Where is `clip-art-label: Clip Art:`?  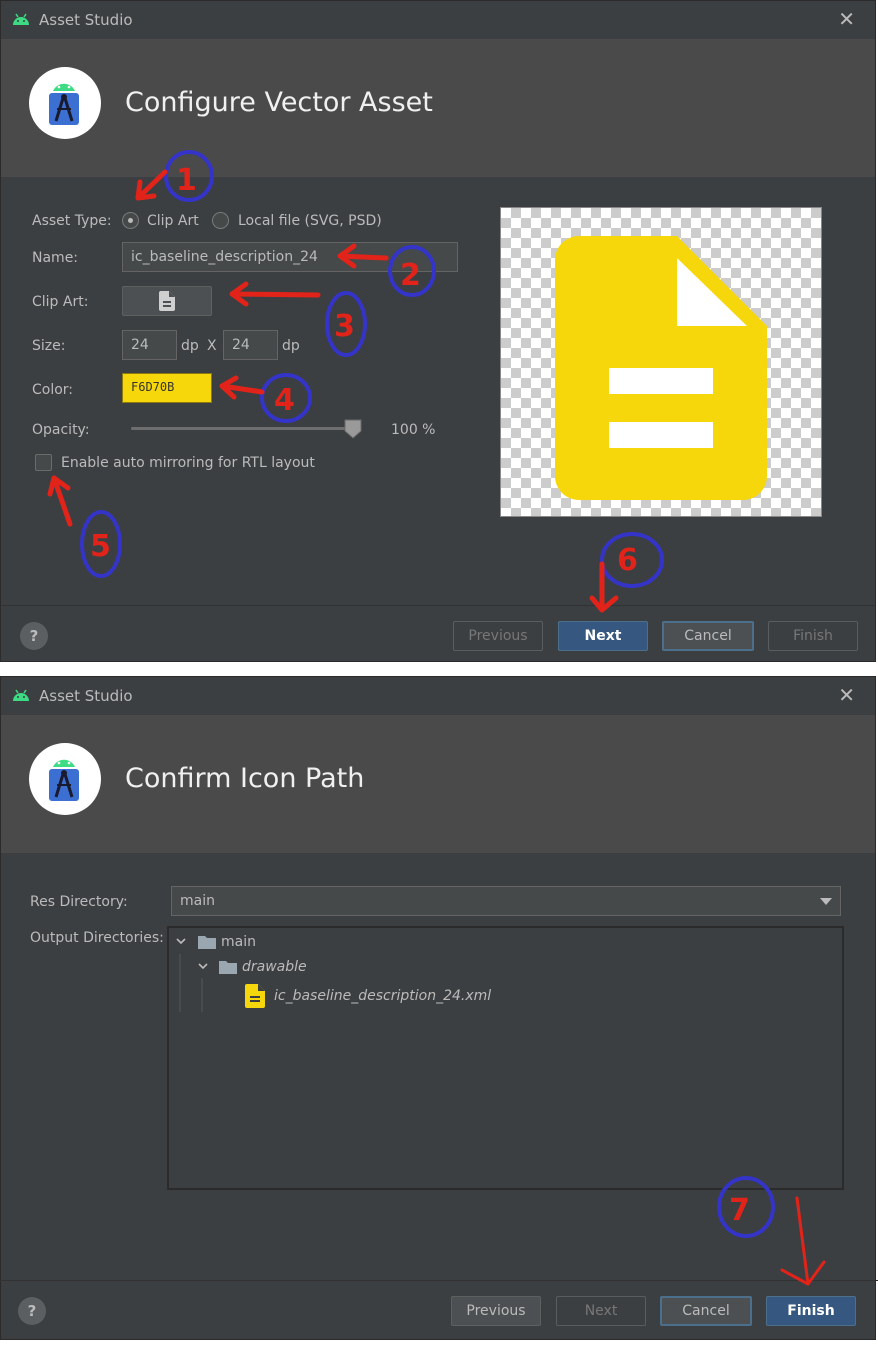
clip-art-label: Clip Art: is located at coordinates (60, 302).